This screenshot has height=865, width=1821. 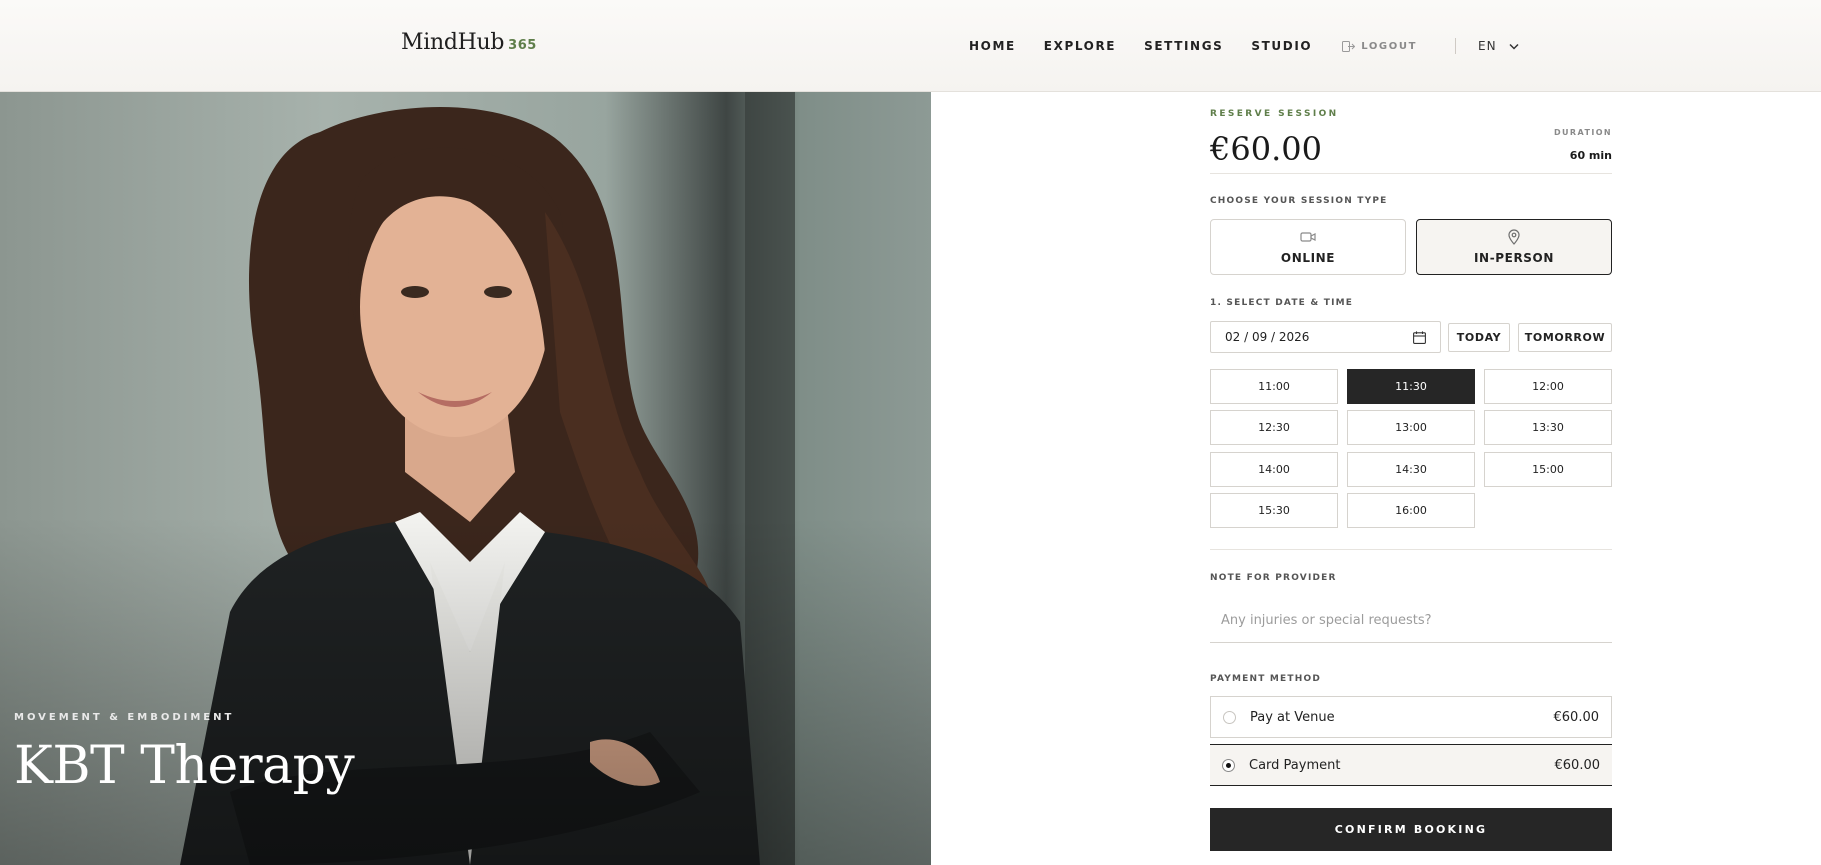 What do you see at coordinates (1274, 510) in the screenshot?
I see `time-slot-1530: 15:30` at bounding box center [1274, 510].